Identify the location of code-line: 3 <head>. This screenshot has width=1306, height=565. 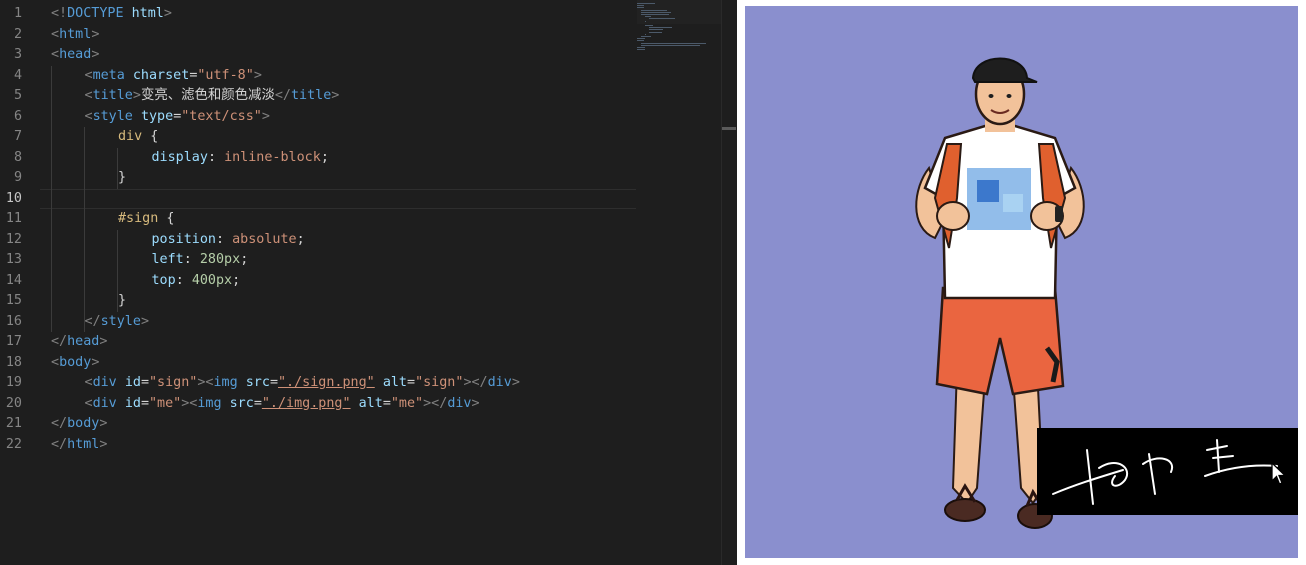
(318, 55).